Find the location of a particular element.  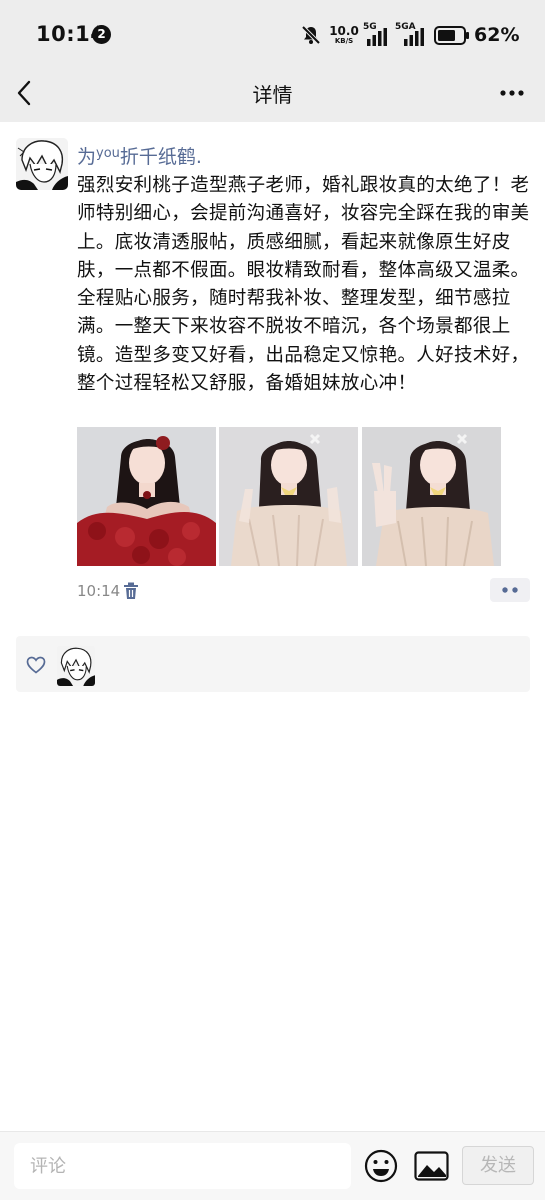

emoji-icon is located at coordinates (381, 1166).